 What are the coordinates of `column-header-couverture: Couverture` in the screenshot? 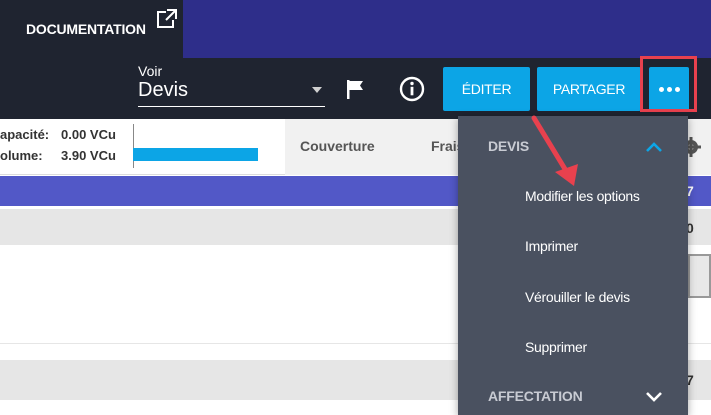 It's located at (337, 146).